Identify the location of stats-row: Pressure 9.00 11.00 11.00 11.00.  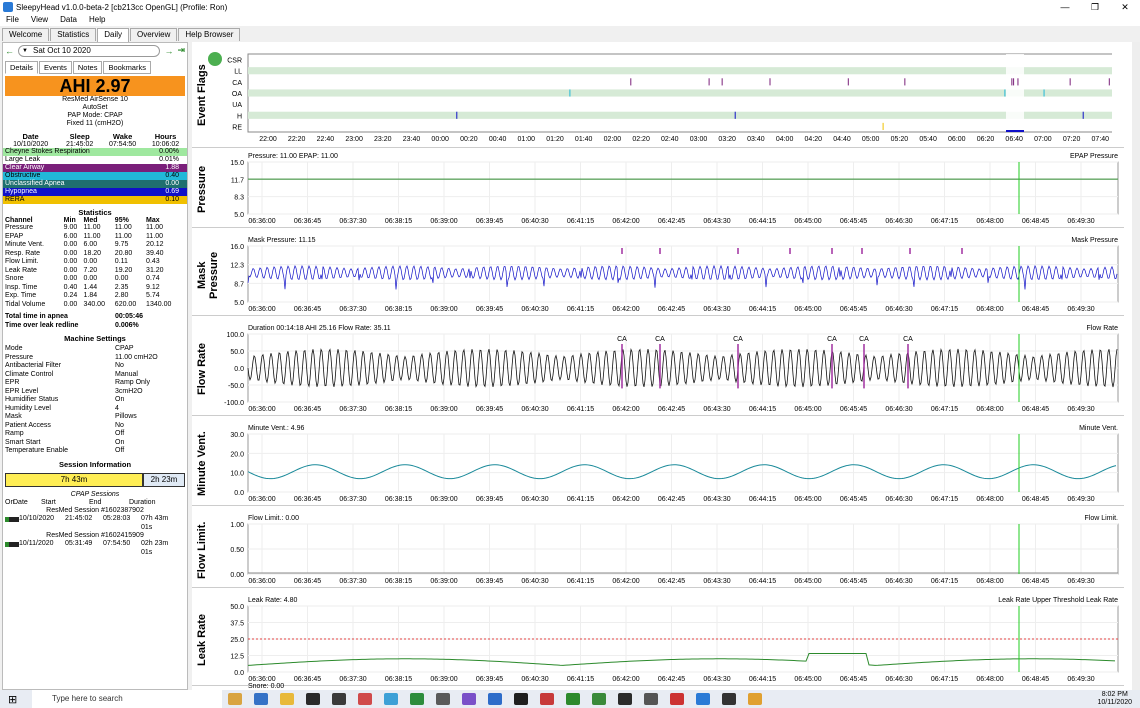
(84, 227).